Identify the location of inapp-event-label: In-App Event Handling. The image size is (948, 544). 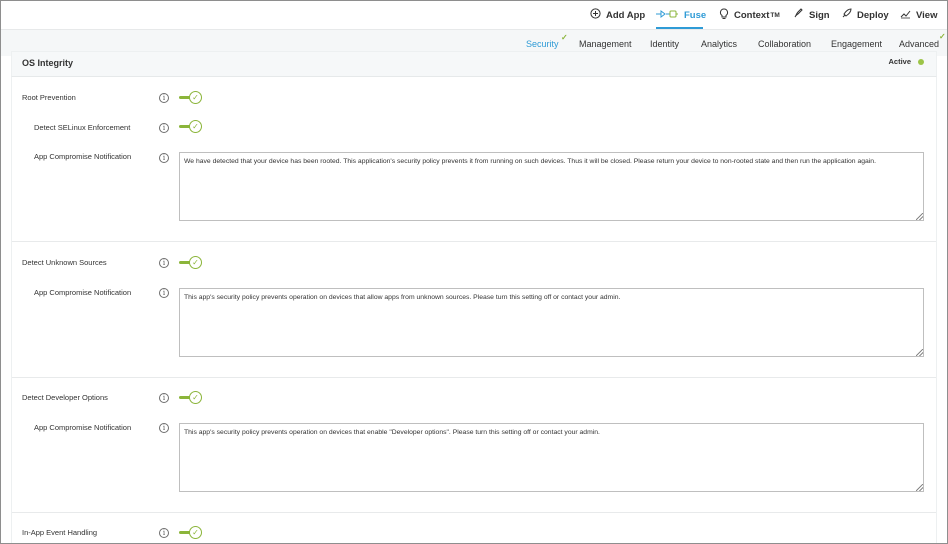
(60, 532).